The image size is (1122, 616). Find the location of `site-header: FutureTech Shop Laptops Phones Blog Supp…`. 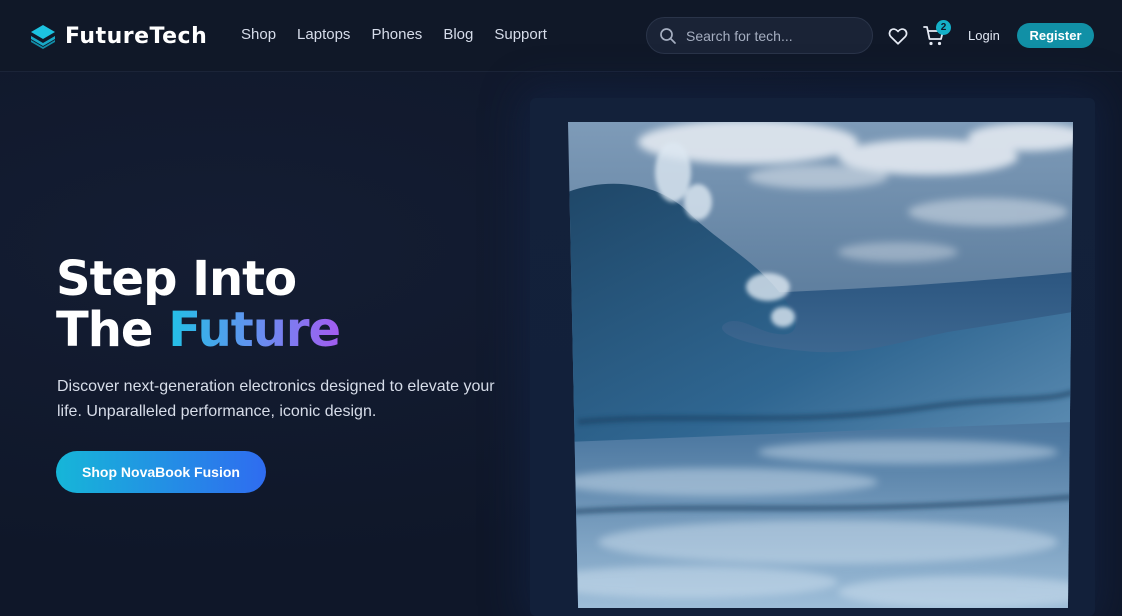

site-header: FutureTech Shop Laptops Phones Blog Supp… is located at coordinates (561, 36).